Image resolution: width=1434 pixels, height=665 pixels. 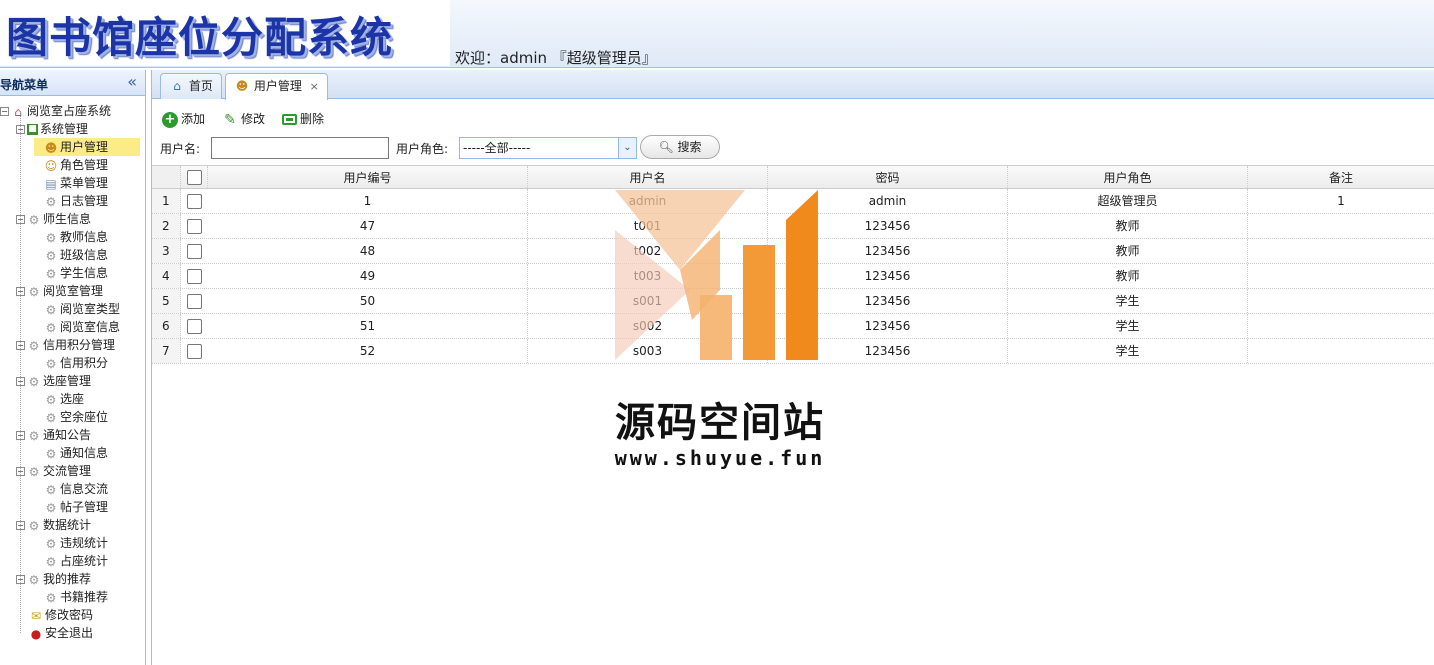 I want to click on sidebar-item: − ⚙ 通知公告, so click(x=53, y=435).